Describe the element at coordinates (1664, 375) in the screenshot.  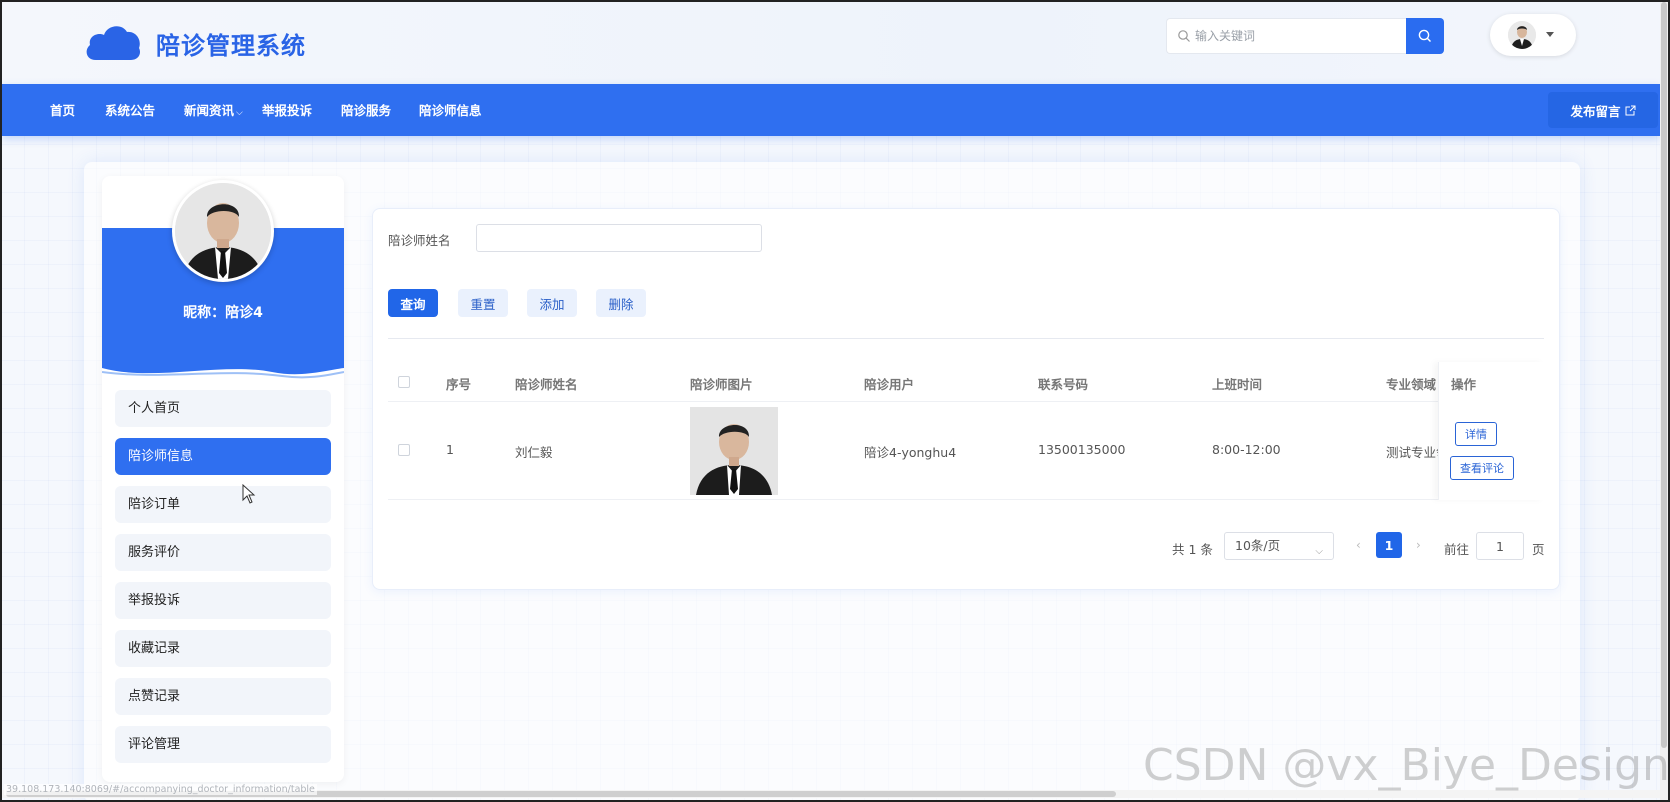
I see `vertical-scrollbar-thumb` at that location.